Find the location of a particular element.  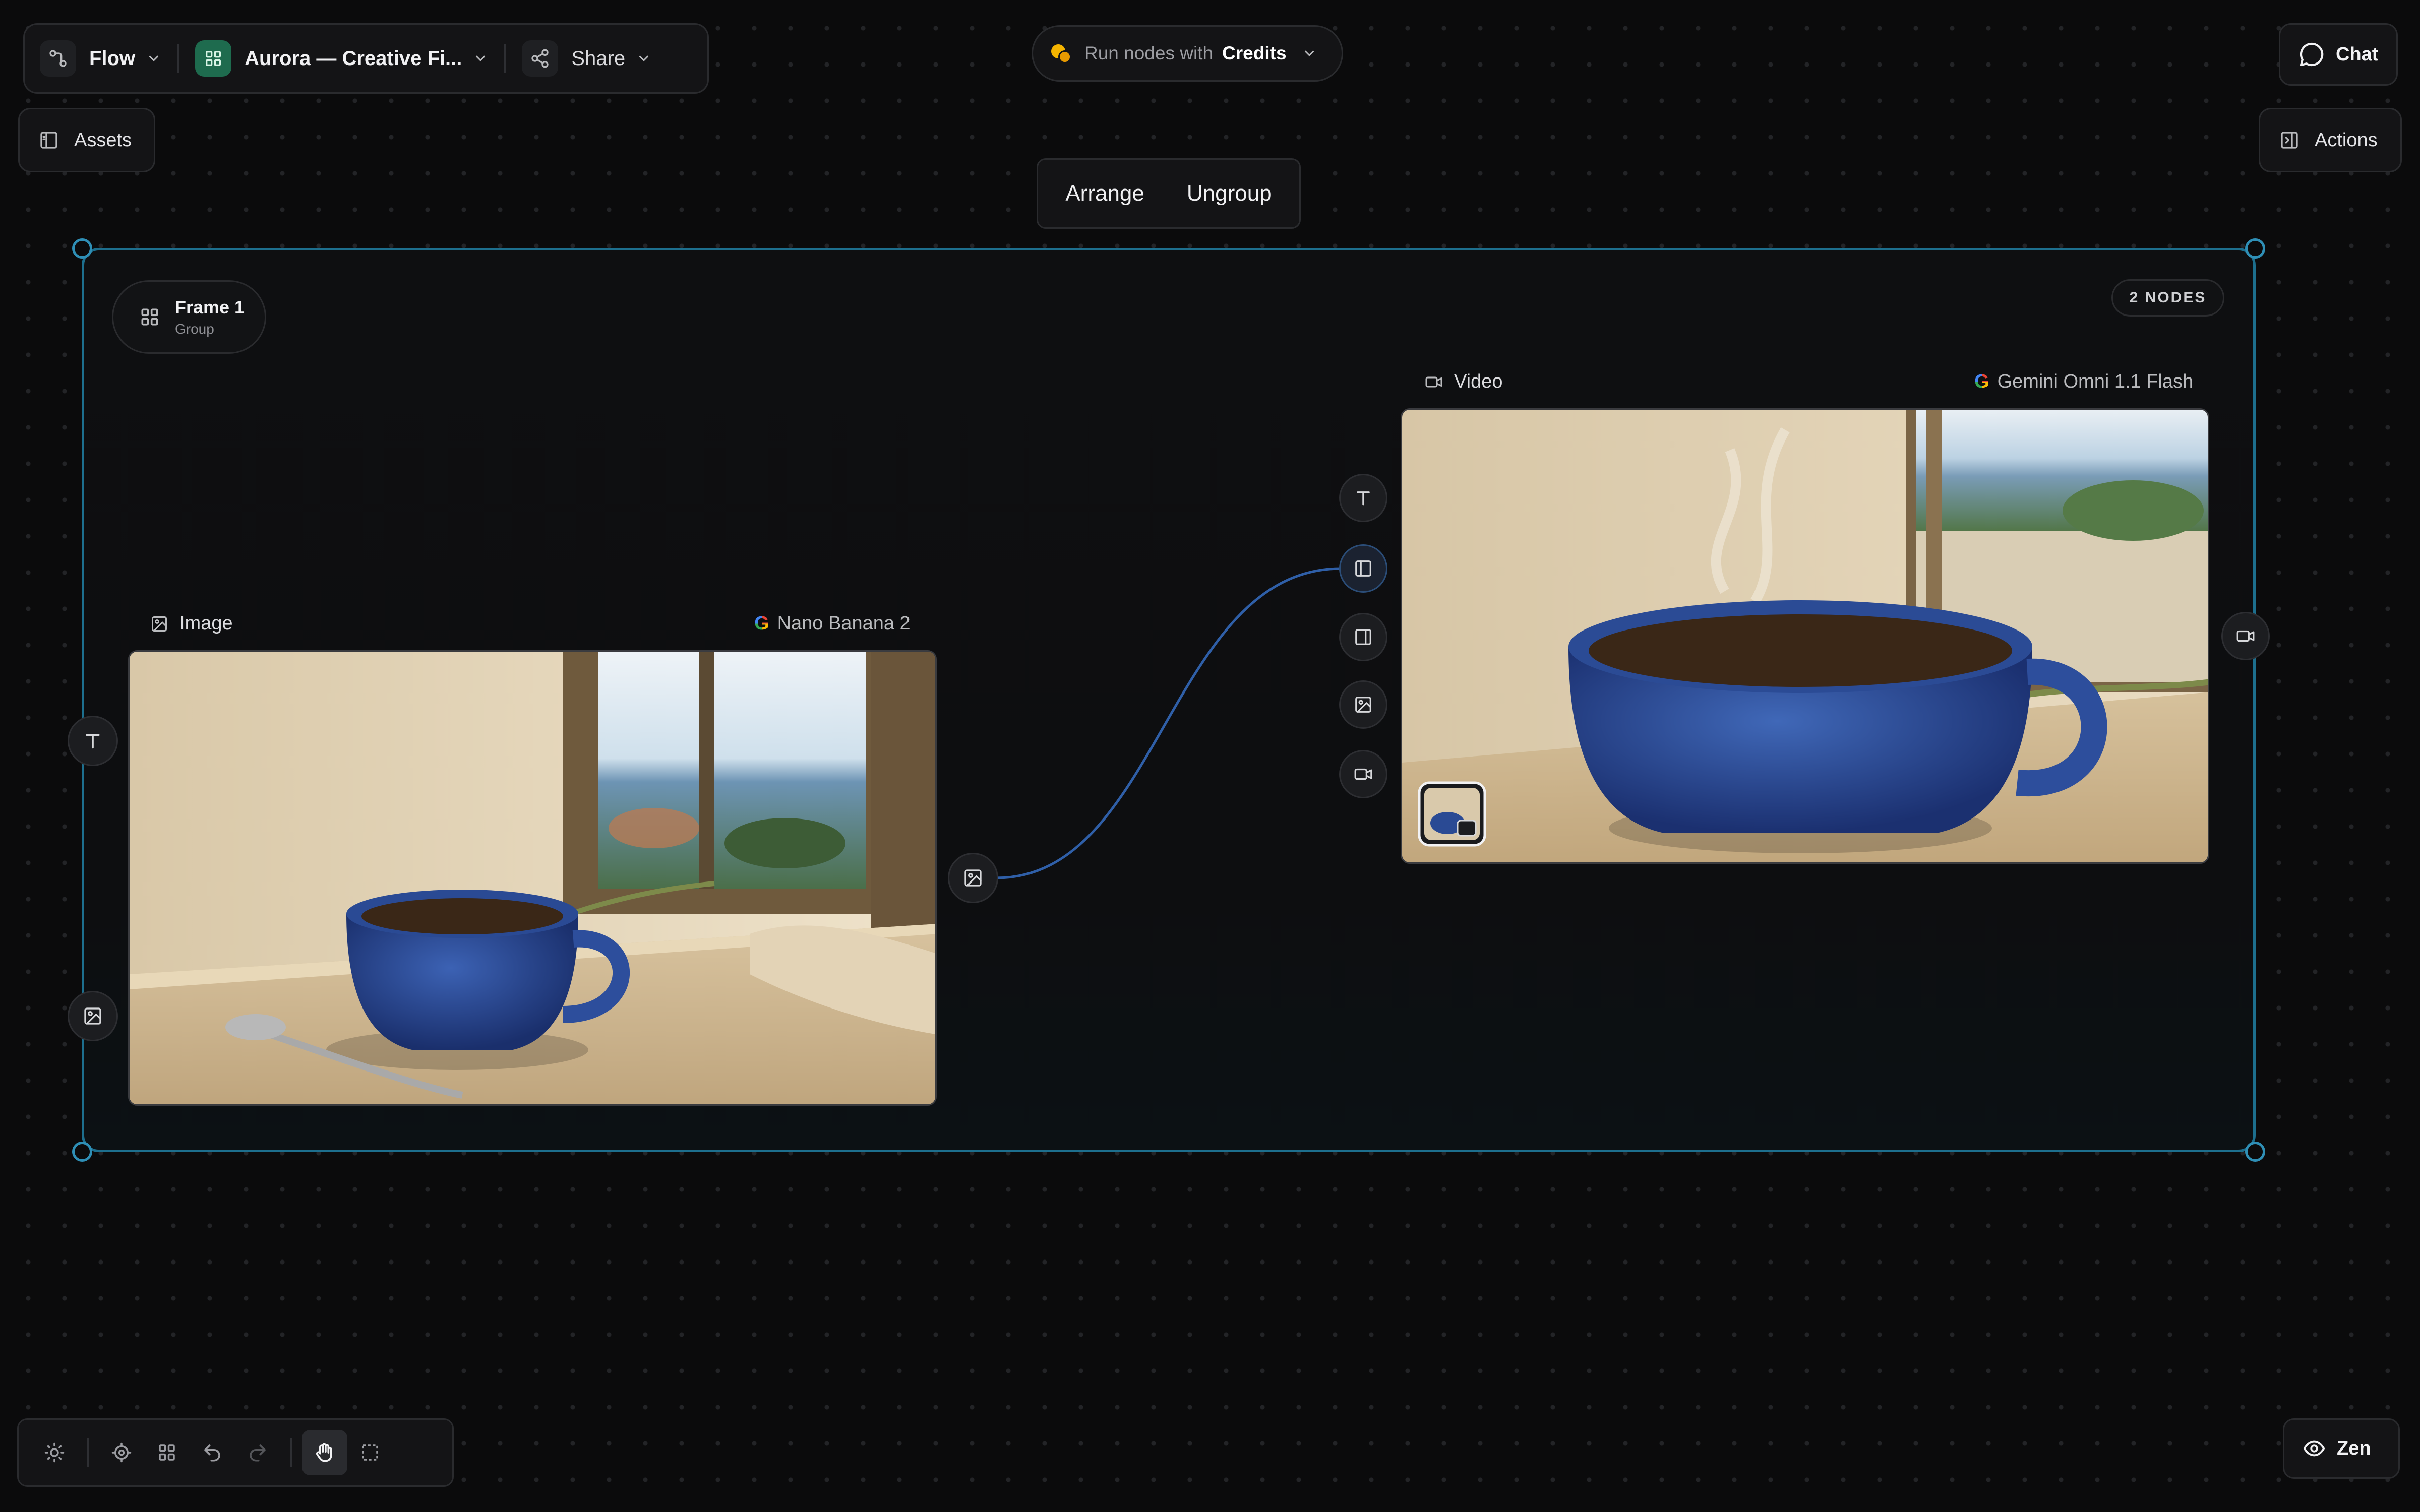

sun-icon is located at coordinates (54, 1452).